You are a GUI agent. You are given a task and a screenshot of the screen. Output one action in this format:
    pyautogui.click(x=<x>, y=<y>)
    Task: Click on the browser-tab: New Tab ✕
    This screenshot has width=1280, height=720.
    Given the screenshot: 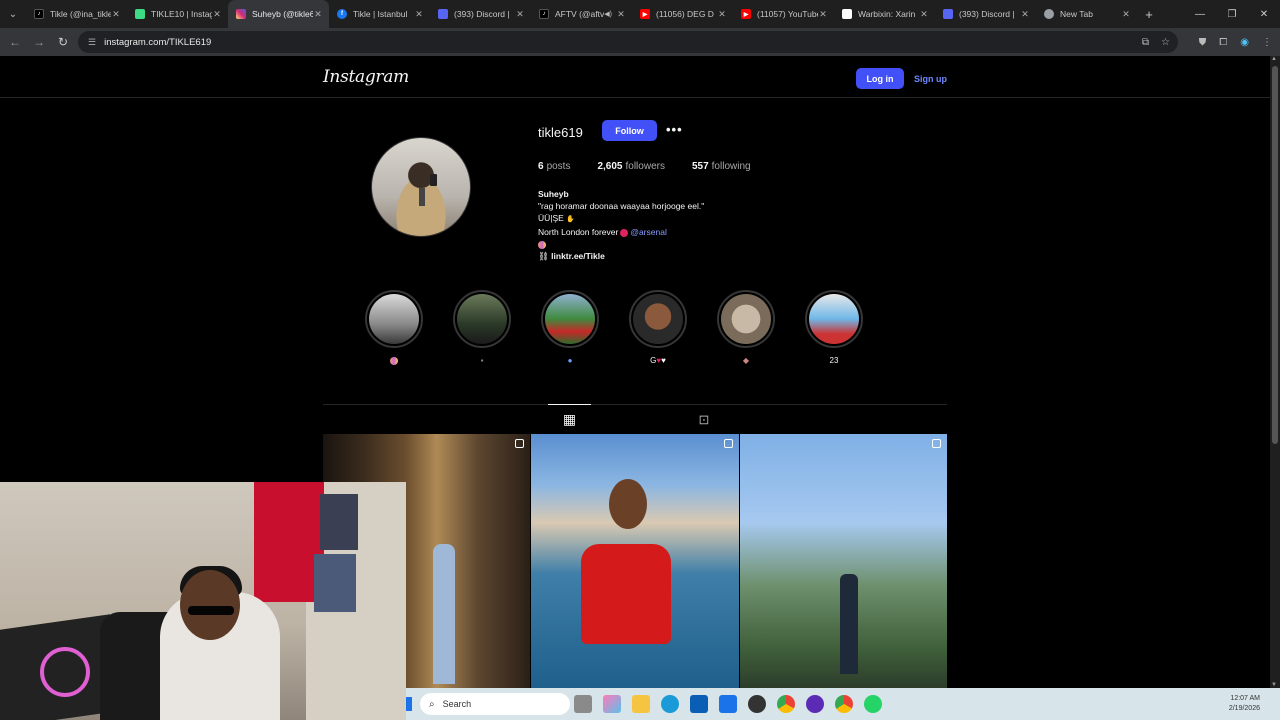 What is the action you would take?
    pyautogui.click(x=1086, y=14)
    